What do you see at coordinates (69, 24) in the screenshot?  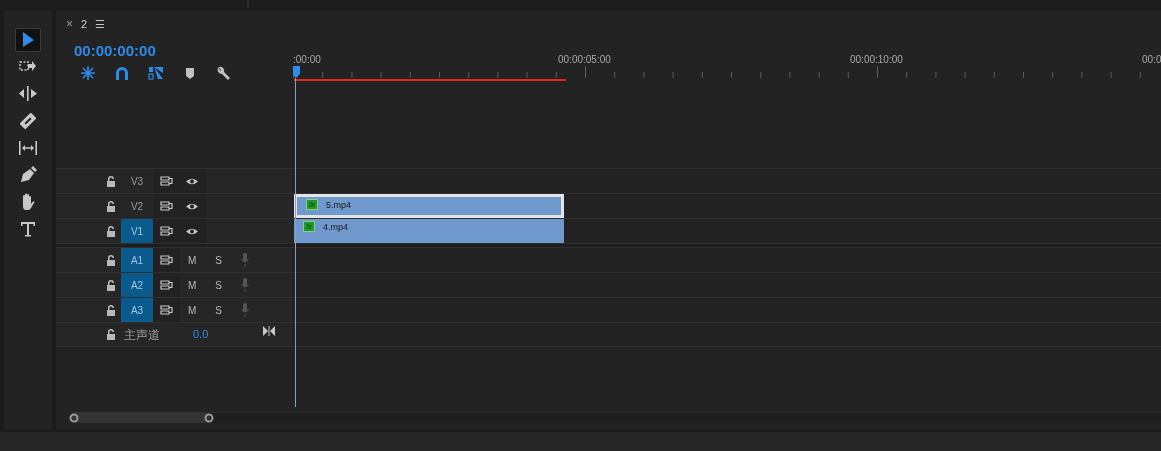 I see `close-tab-button: ×` at bounding box center [69, 24].